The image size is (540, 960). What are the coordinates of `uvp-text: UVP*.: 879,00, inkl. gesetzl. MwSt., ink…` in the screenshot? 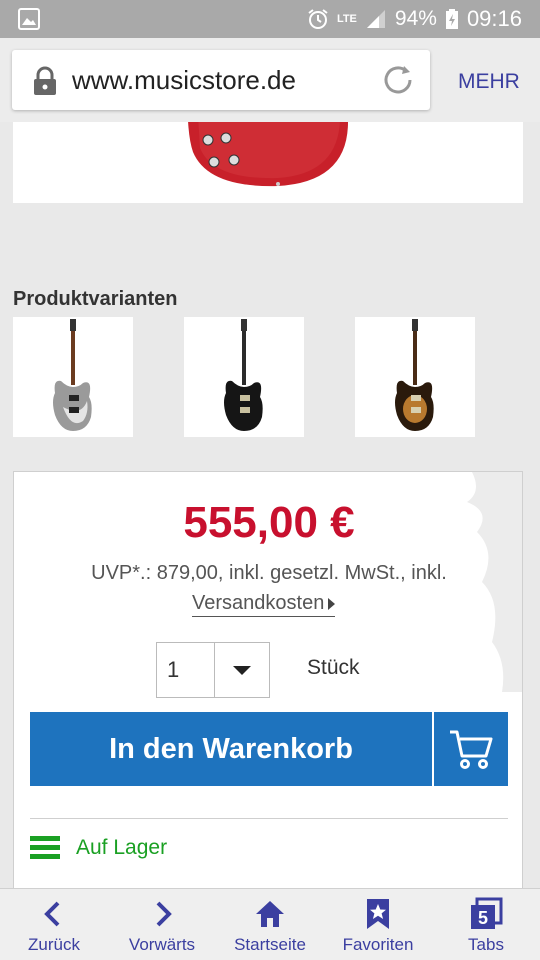 It's located at (269, 573).